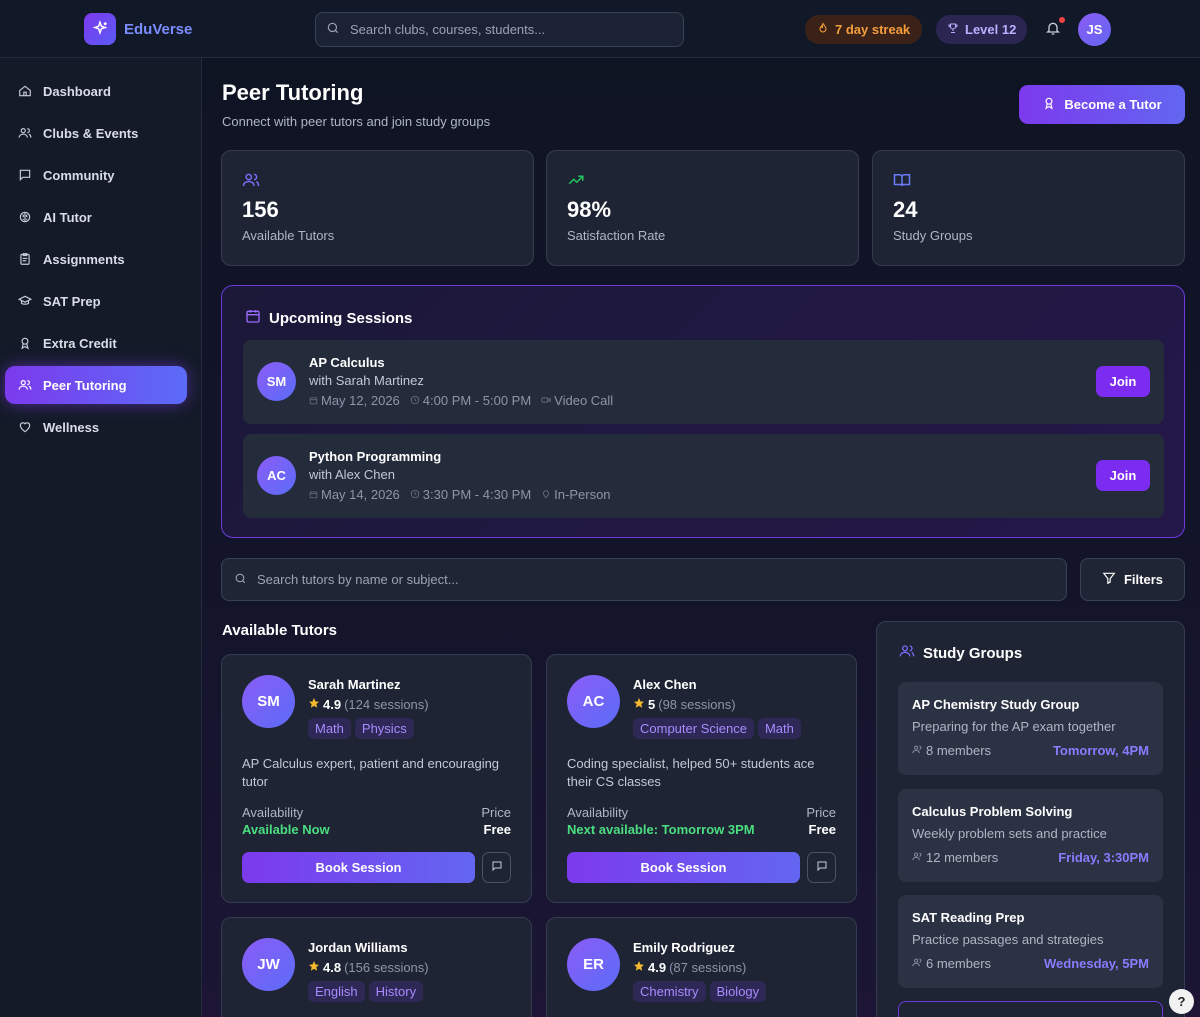  What do you see at coordinates (96, 217) in the screenshot?
I see `sidebar-item-ai-tutor: AI Tutor` at bounding box center [96, 217].